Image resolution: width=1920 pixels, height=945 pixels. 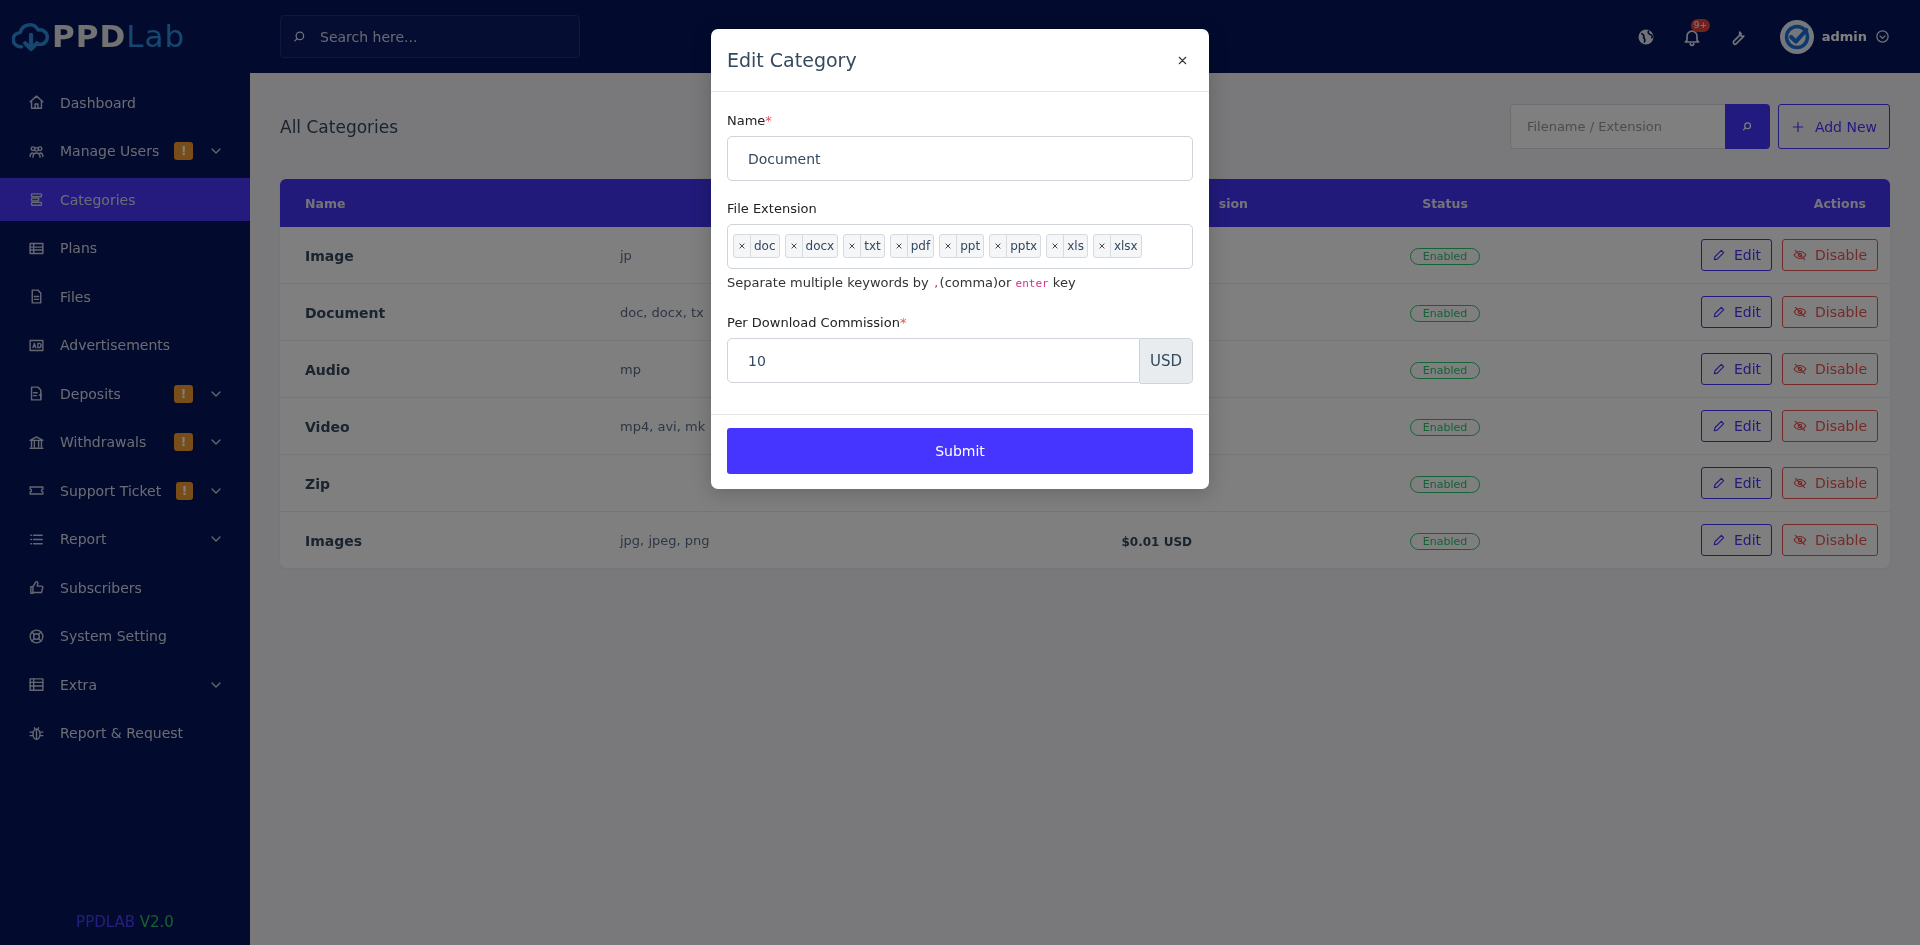 I want to click on help-text: Separate multiple keywords by ,(comma)or enter key, so click(x=902, y=282).